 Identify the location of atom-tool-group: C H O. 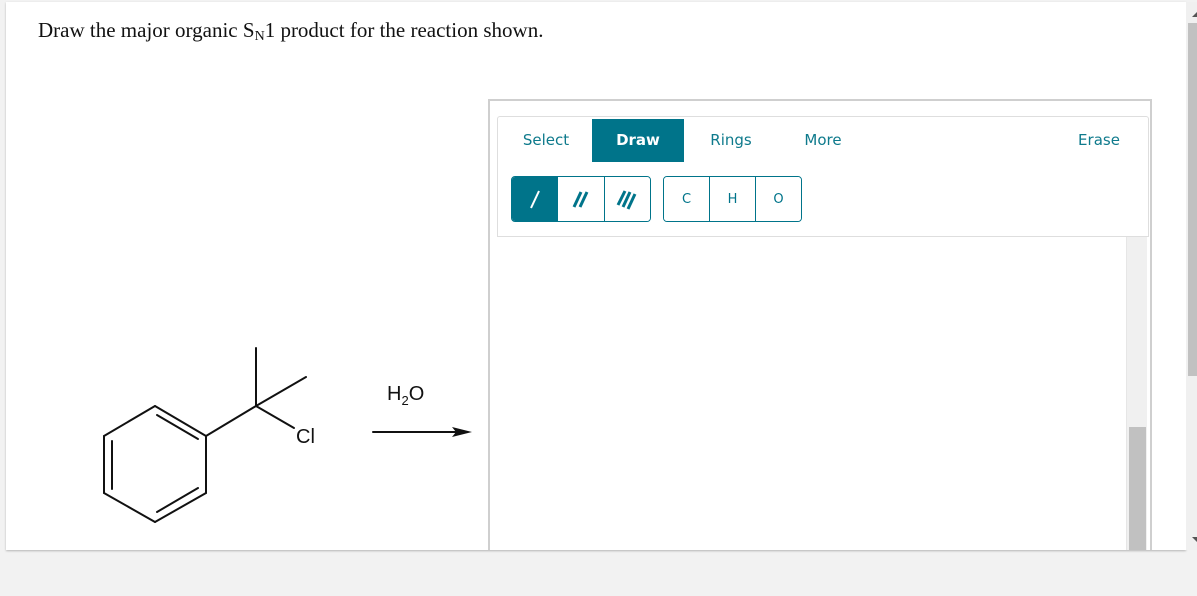
(732, 199).